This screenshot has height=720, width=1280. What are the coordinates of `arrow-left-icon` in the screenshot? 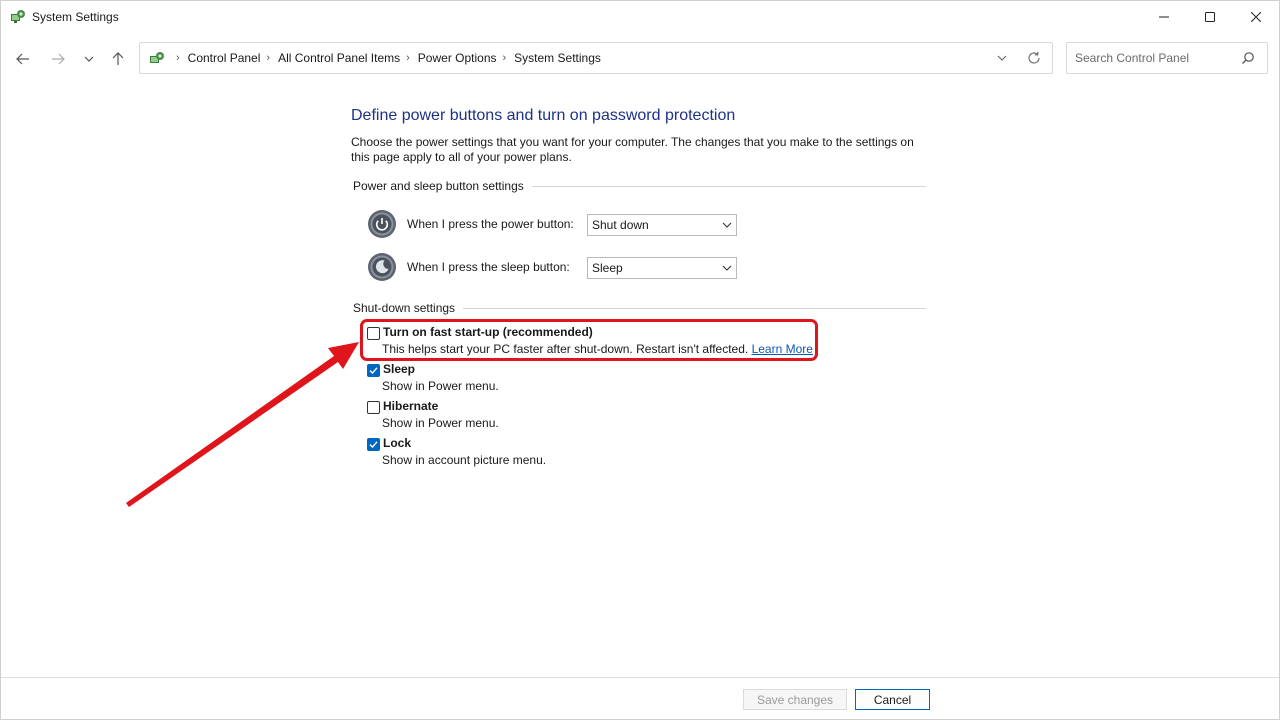 It's located at (22, 59).